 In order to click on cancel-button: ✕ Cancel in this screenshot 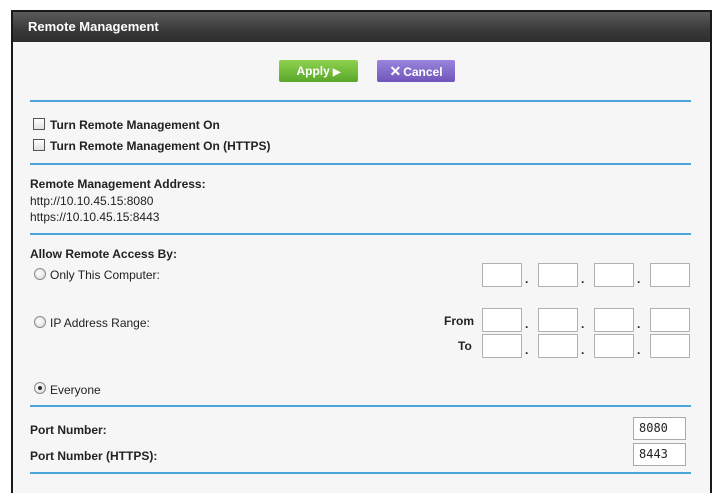, I will do `click(416, 71)`.